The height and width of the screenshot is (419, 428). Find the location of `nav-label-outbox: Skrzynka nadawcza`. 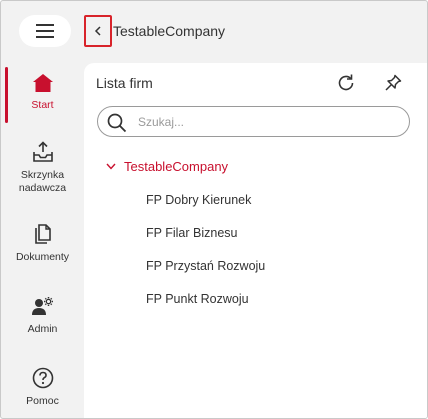

nav-label-outbox: Skrzynka nadawcza is located at coordinates (42, 181).